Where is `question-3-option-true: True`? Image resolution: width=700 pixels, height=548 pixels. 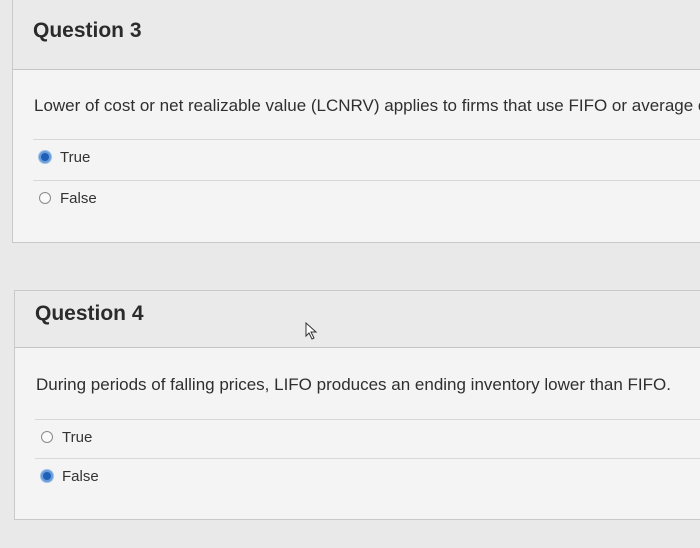
question-3-option-true: True is located at coordinates (366, 156).